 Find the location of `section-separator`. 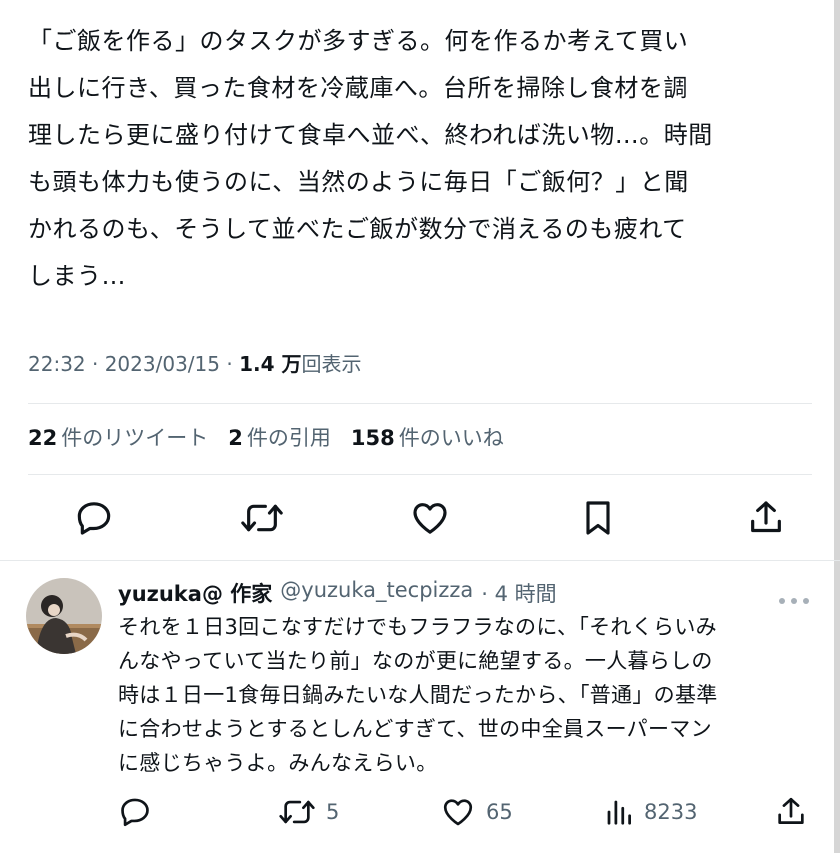

section-separator is located at coordinates (420, 560).